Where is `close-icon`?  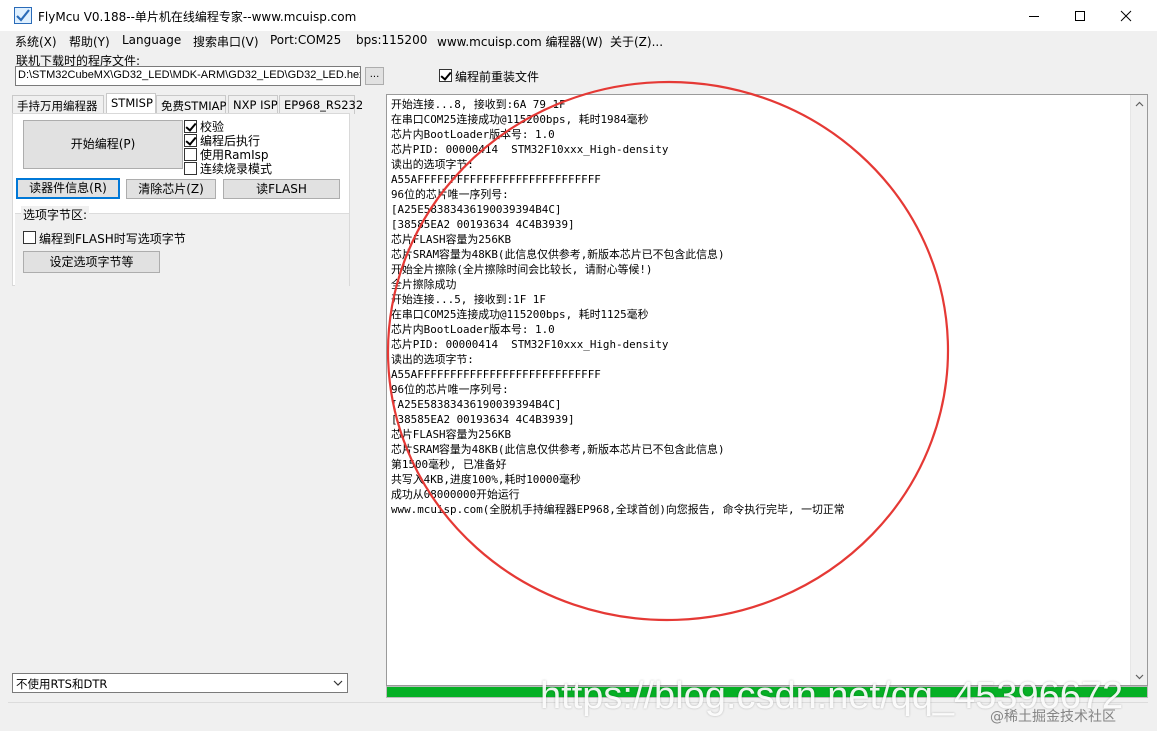 close-icon is located at coordinates (1126, 15).